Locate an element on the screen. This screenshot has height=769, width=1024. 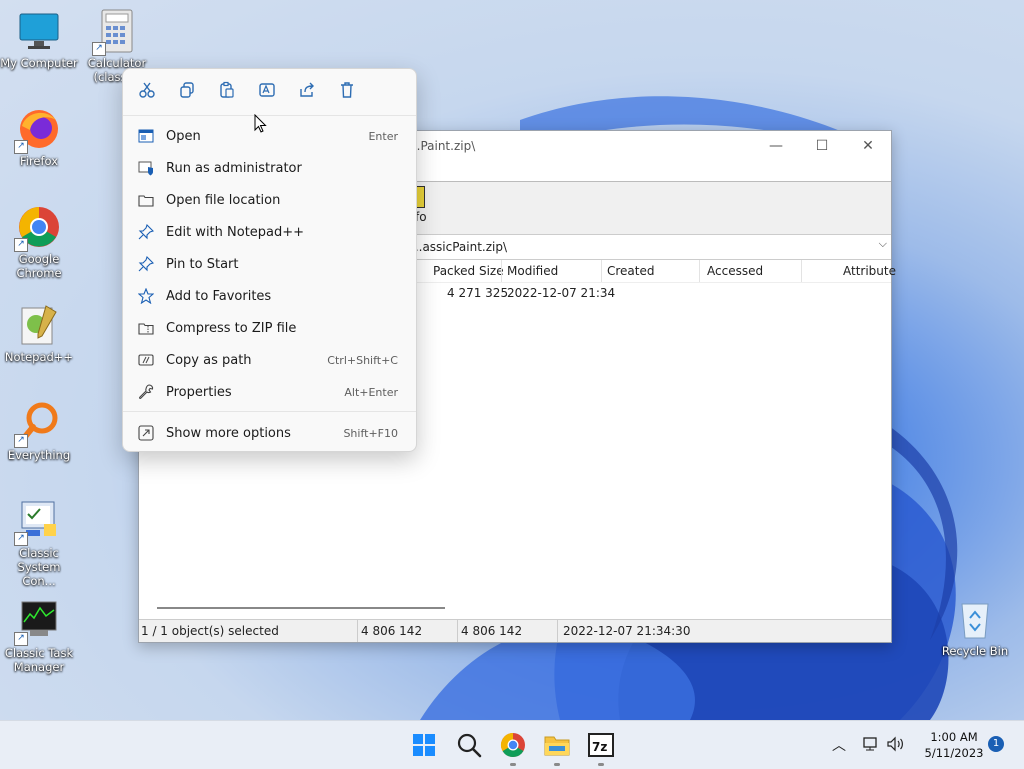
desktop-icon-label: My Computer is located at coordinates (39, 63).